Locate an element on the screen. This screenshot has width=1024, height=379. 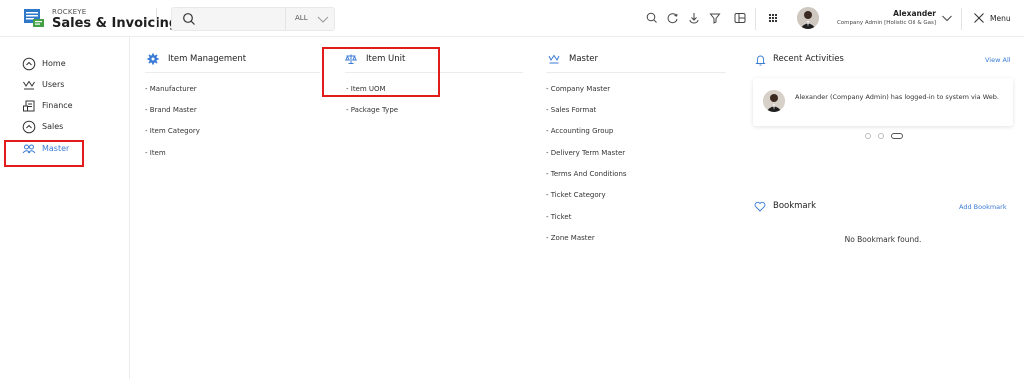
sales-icon is located at coordinates (29, 127).